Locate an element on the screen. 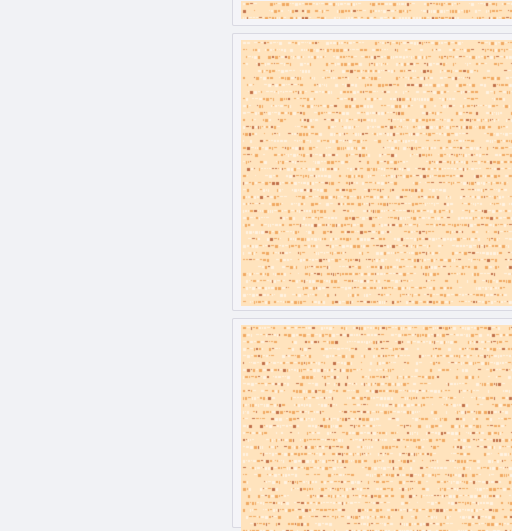  text-pattern-tile is located at coordinates (376, 10).